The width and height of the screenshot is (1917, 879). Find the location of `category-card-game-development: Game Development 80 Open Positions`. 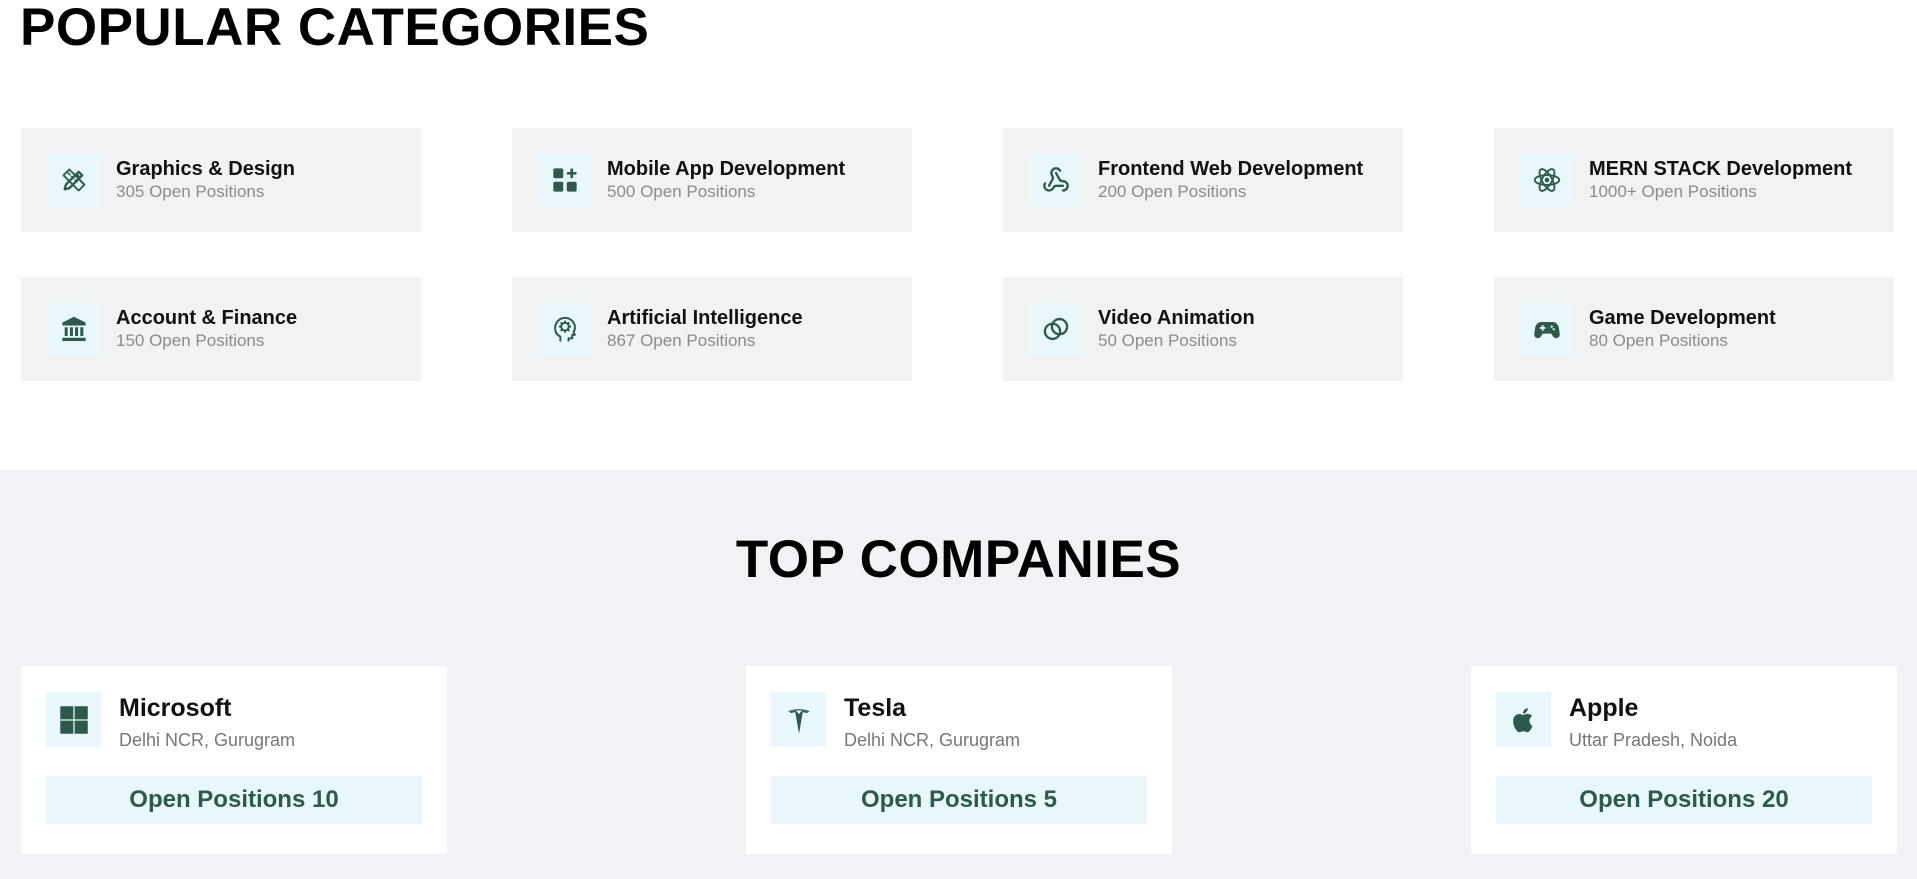

category-card-game-development: Game Development 80 Open Positions is located at coordinates (1694, 329).